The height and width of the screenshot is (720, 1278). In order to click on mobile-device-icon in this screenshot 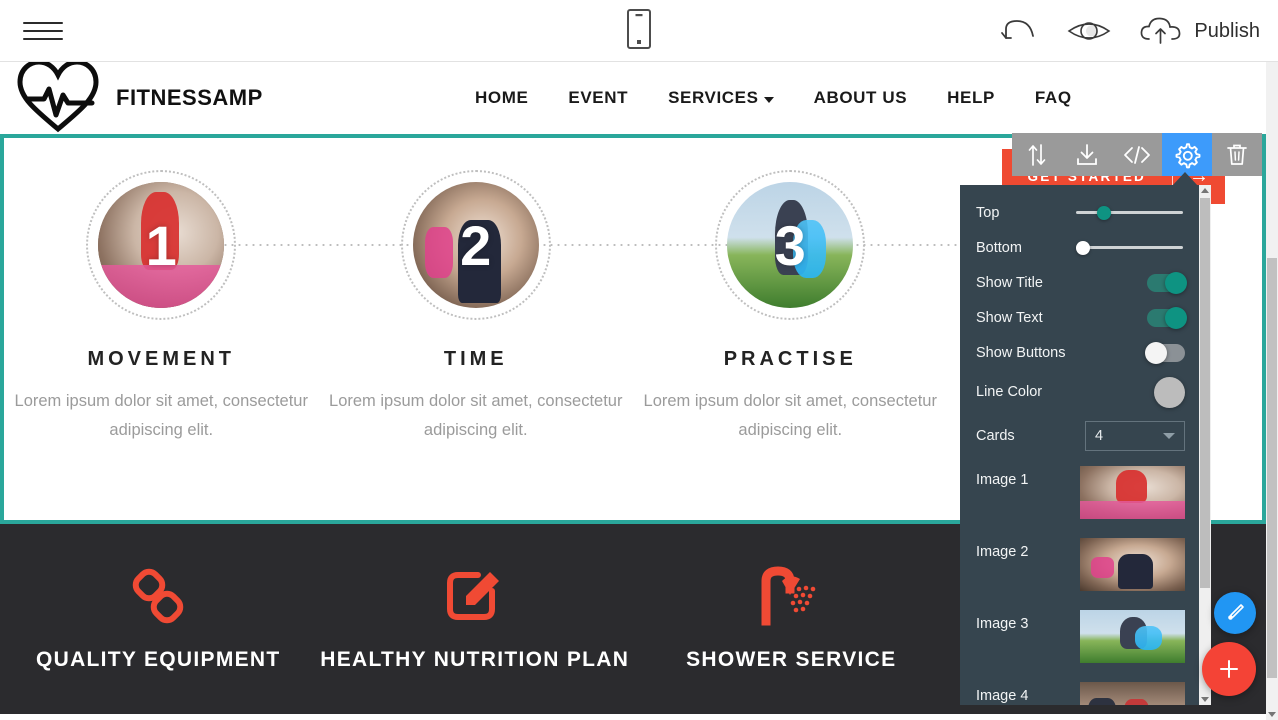, I will do `click(639, 31)`.